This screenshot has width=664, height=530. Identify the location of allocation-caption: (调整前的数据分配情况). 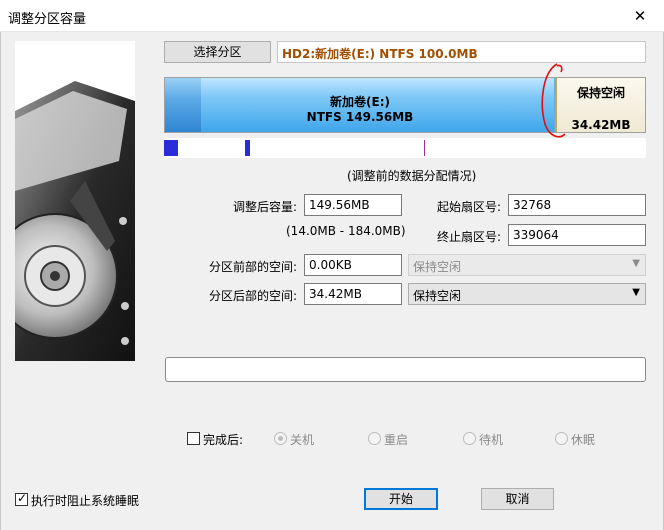
(412, 176).